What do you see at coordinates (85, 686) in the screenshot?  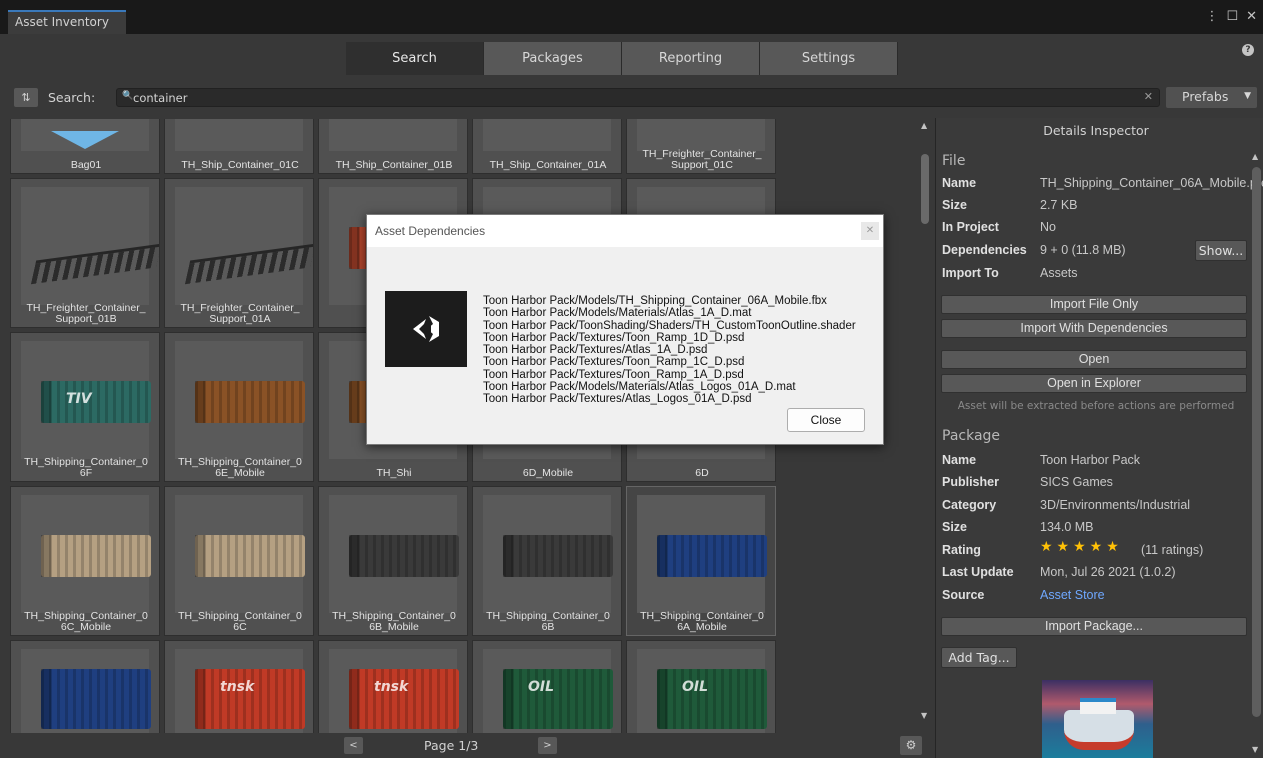 I see `asset-tile` at bounding box center [85, 686].